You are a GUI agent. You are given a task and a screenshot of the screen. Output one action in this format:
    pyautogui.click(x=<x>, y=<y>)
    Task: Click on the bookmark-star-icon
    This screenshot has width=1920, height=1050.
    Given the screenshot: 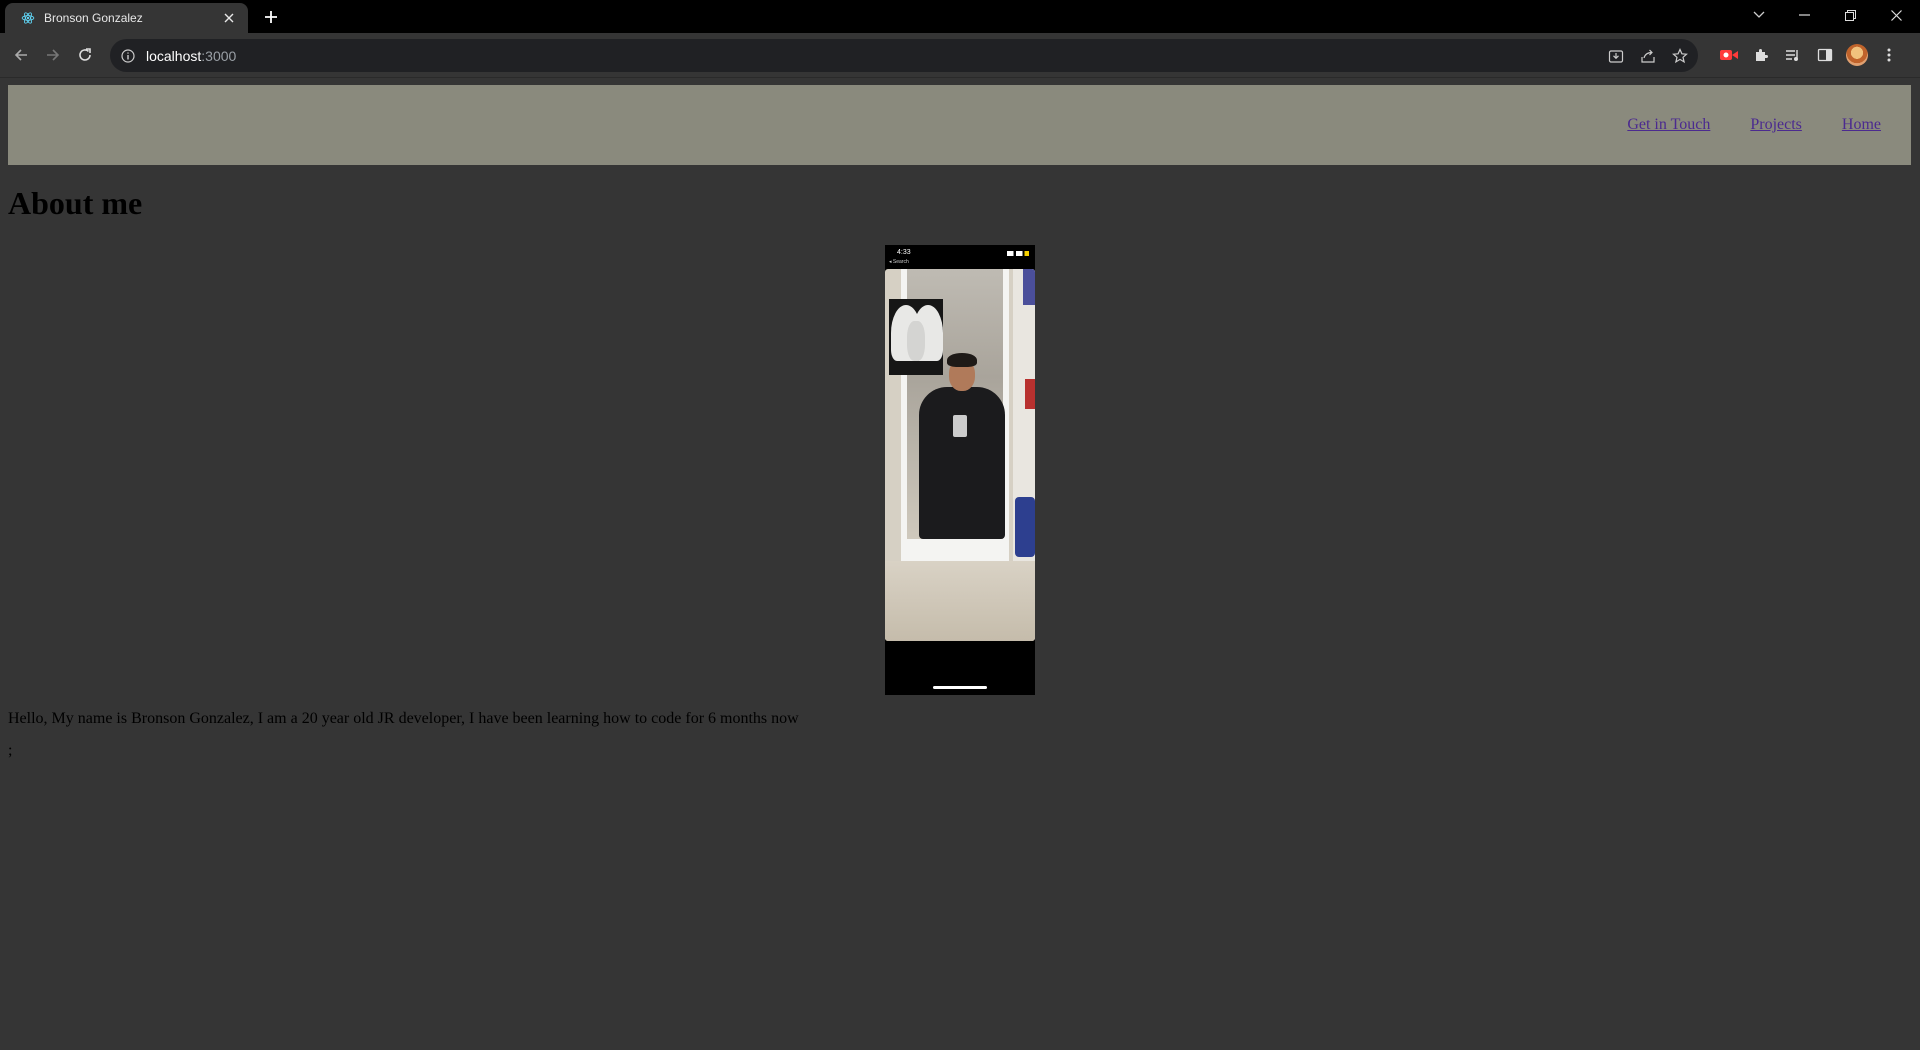 What is the action you would take?
    pyautogui.click(x=1680, y=56)
    